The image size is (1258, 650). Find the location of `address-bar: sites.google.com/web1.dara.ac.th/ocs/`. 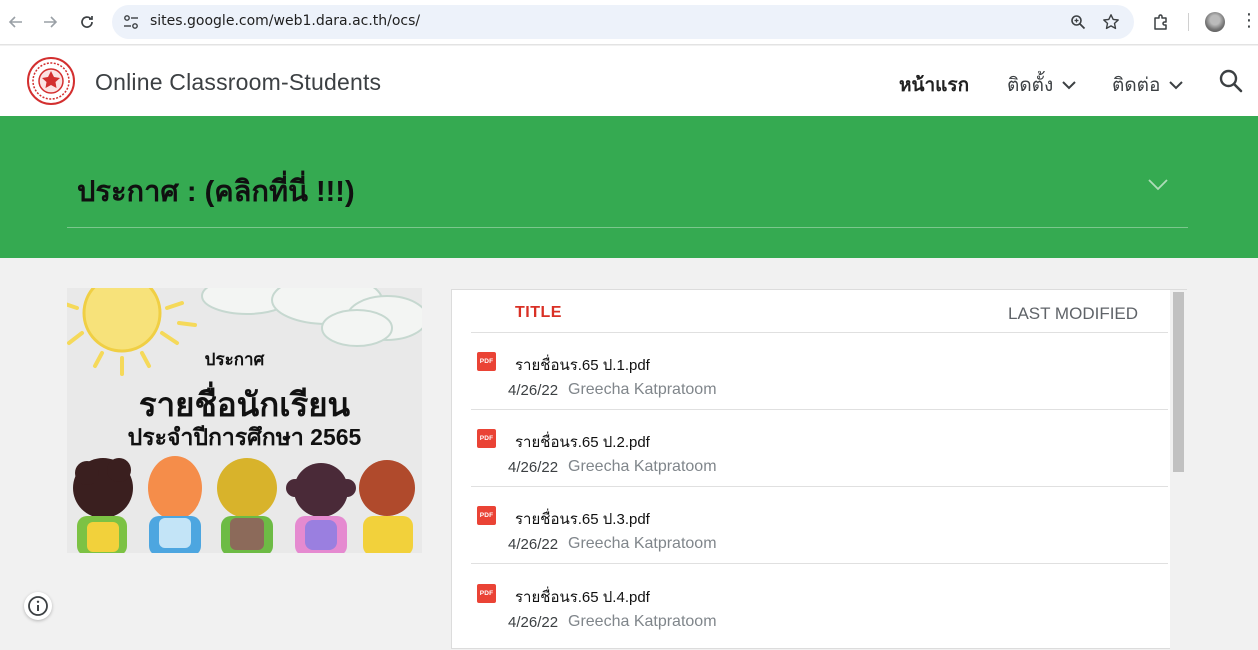

address-bar: sites.google.com/web1.dara.ac.th/ocs/ is located at coordinates (623, 22).